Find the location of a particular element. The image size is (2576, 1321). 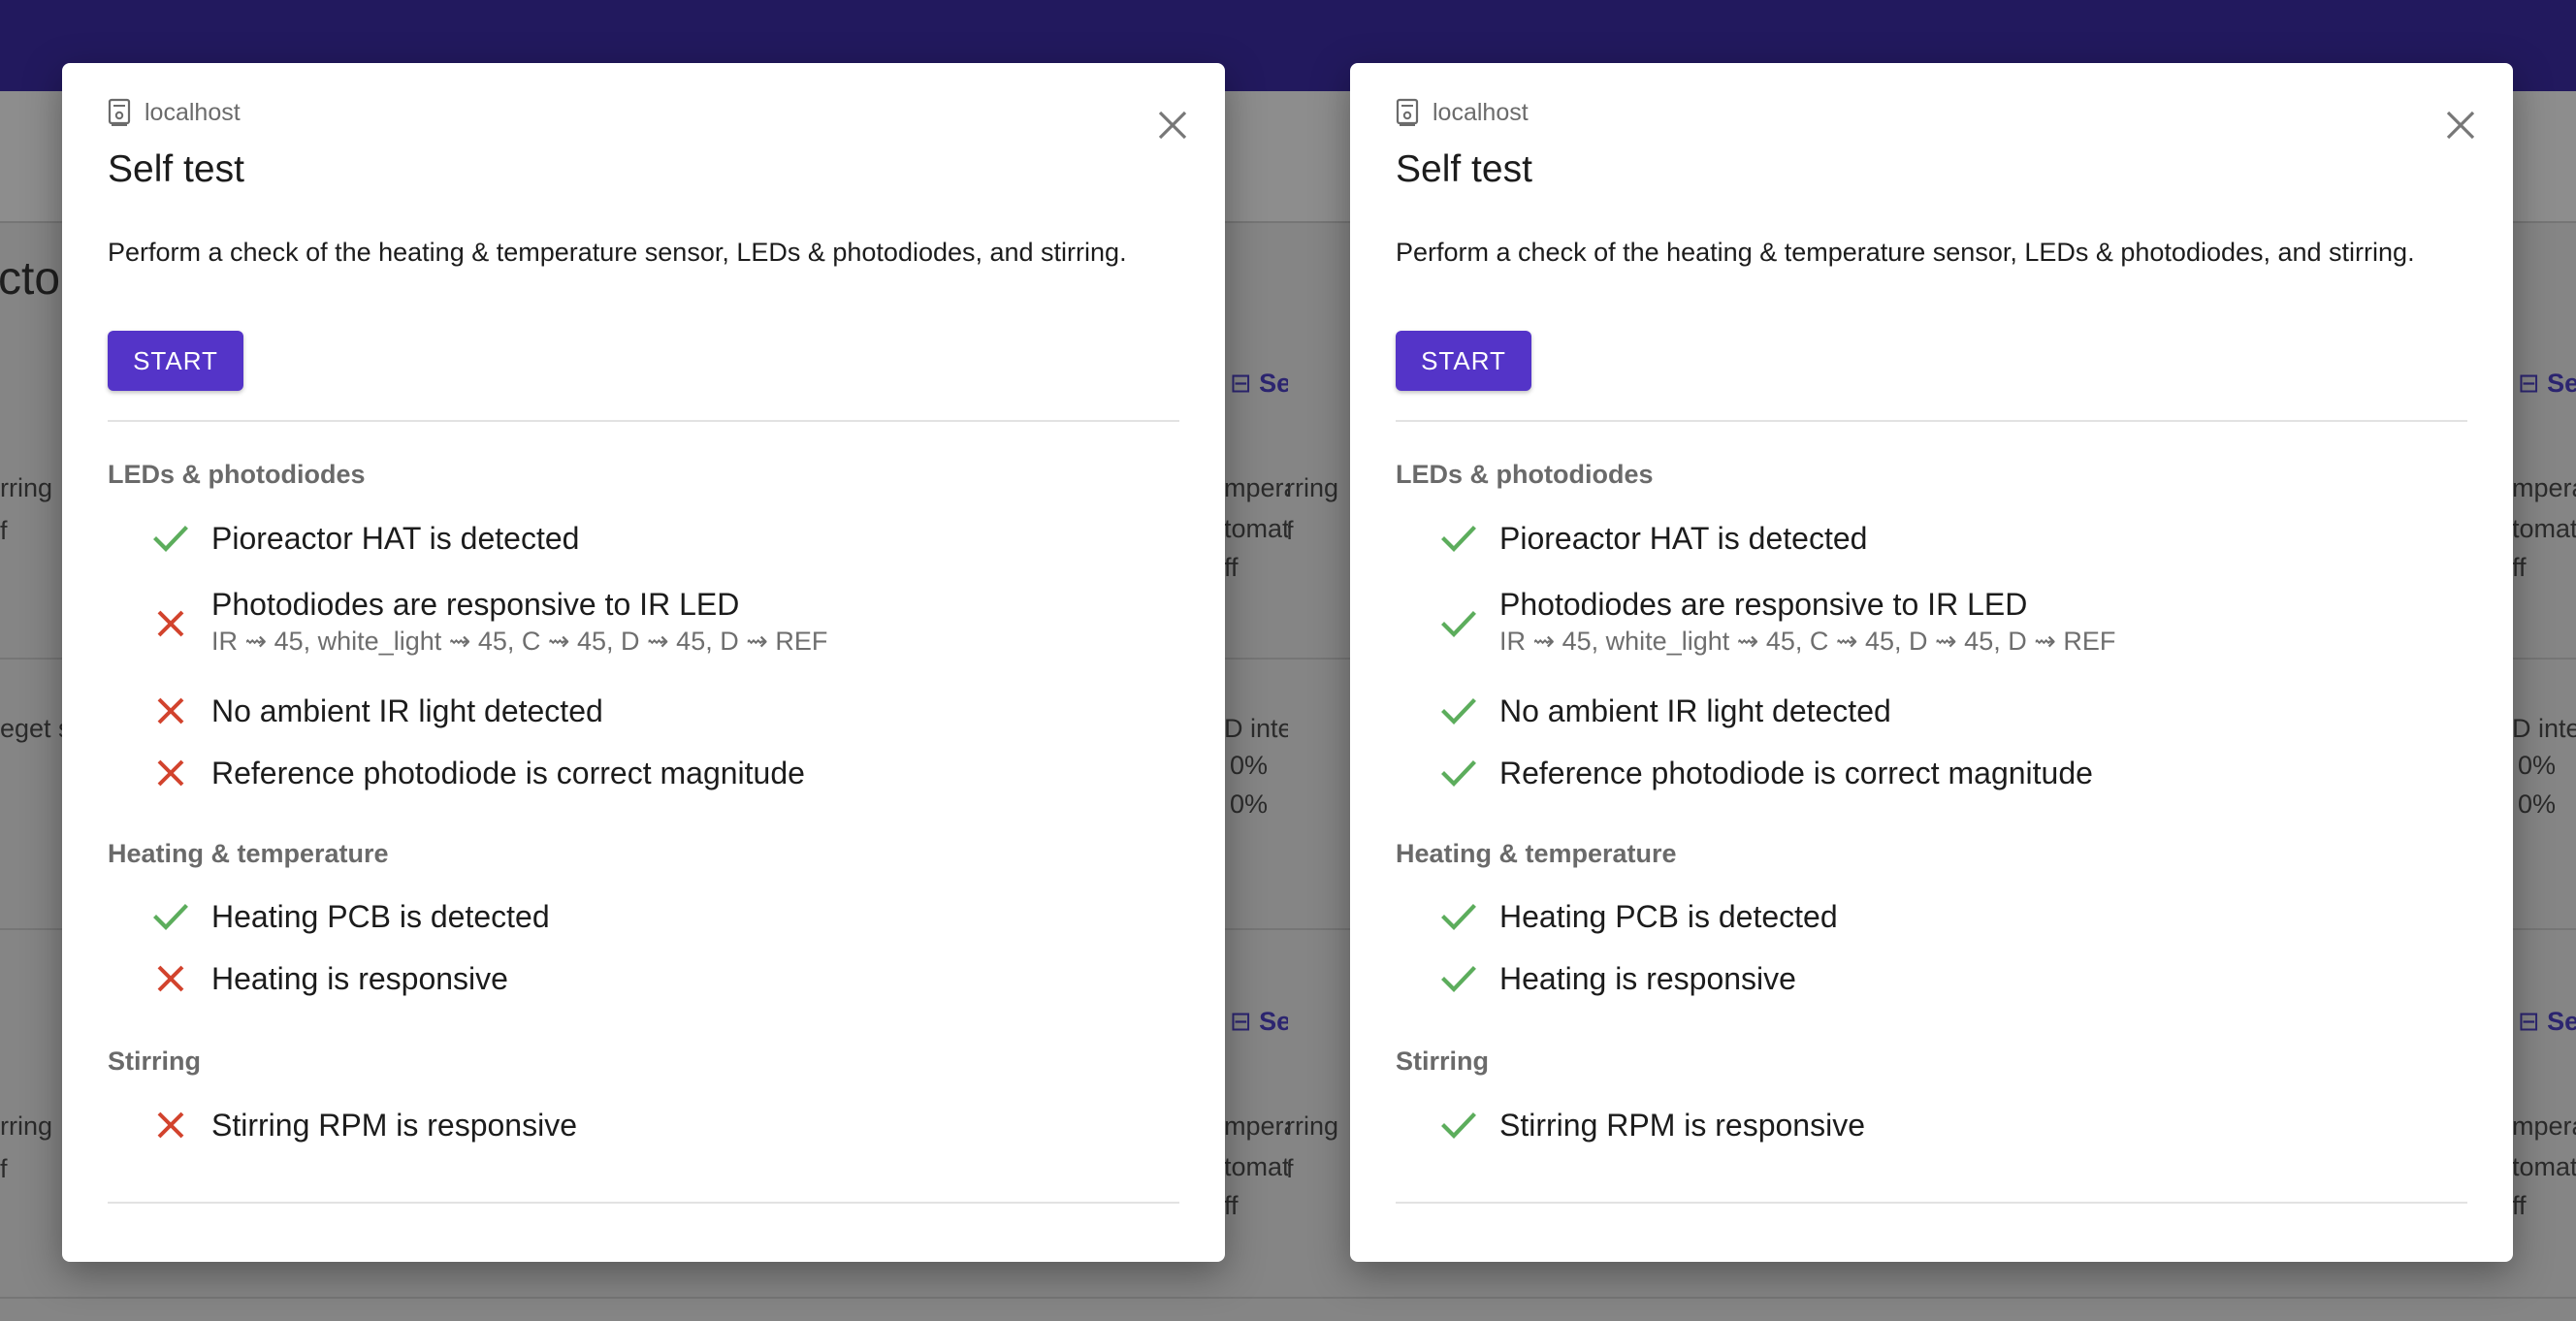

check-label: Heating PCB is detected is located at coordinates (1668, 916).